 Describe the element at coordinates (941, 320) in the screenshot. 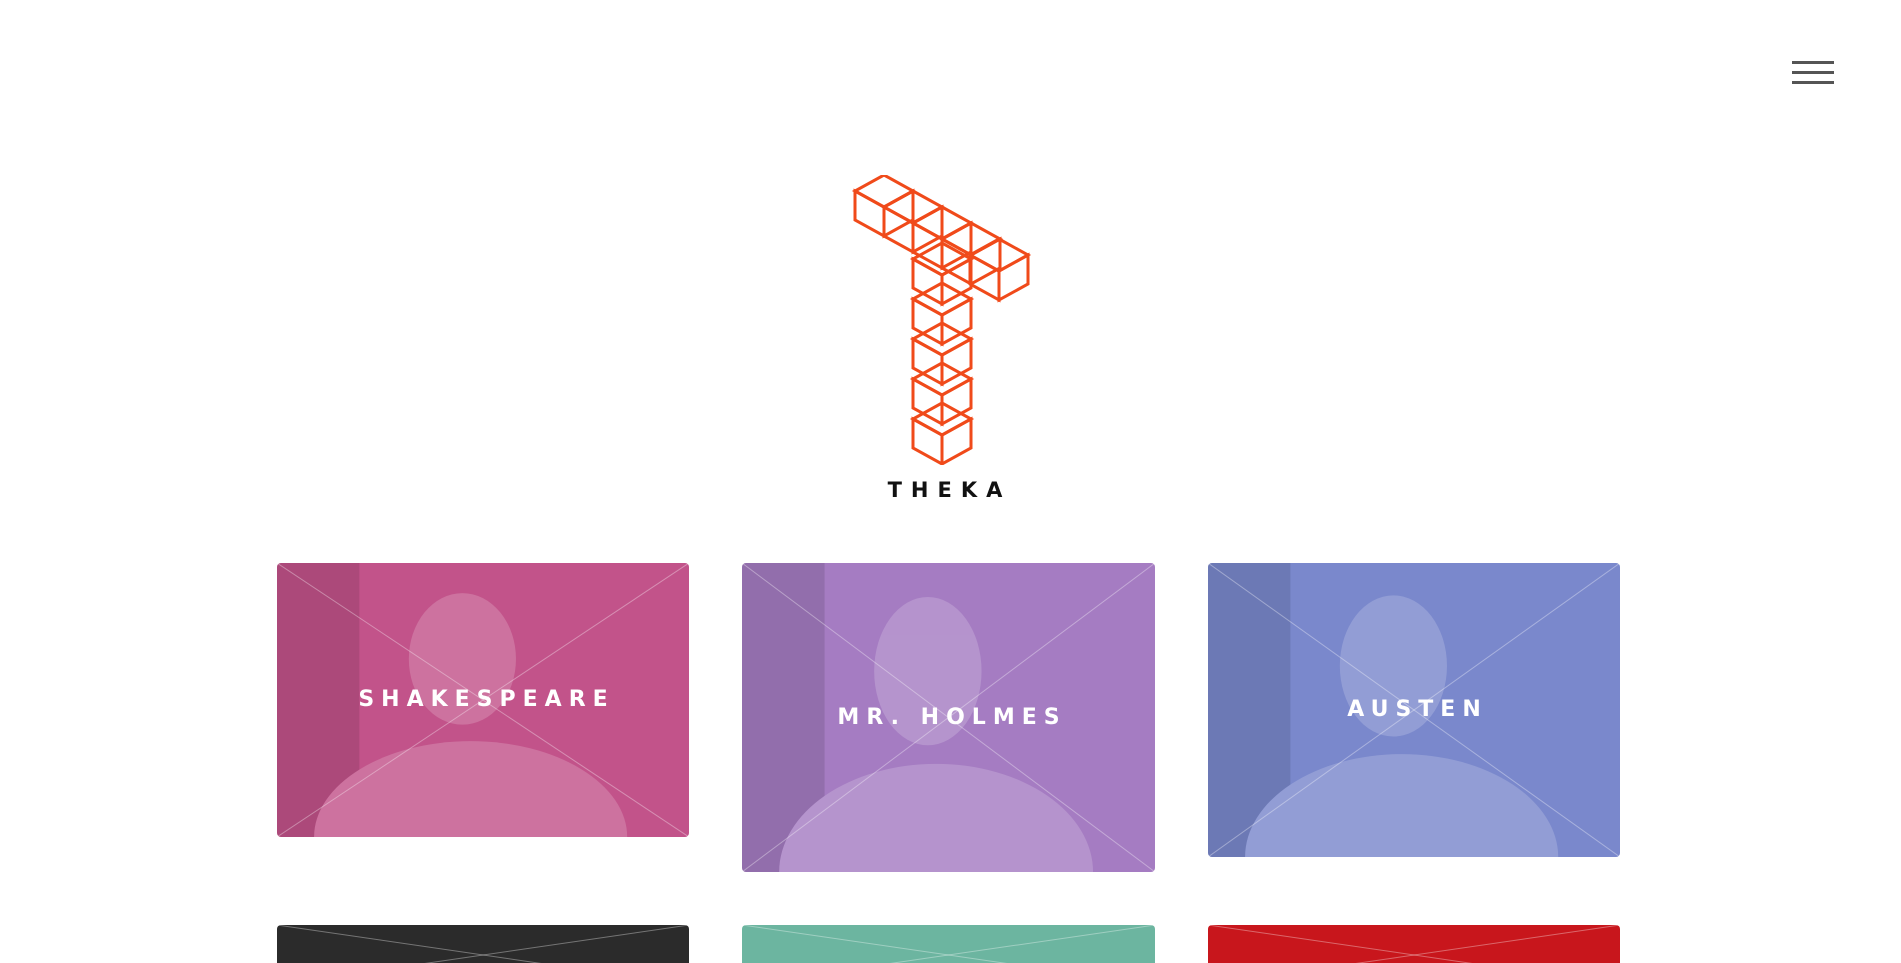

I see `logo-graphic` at that location.